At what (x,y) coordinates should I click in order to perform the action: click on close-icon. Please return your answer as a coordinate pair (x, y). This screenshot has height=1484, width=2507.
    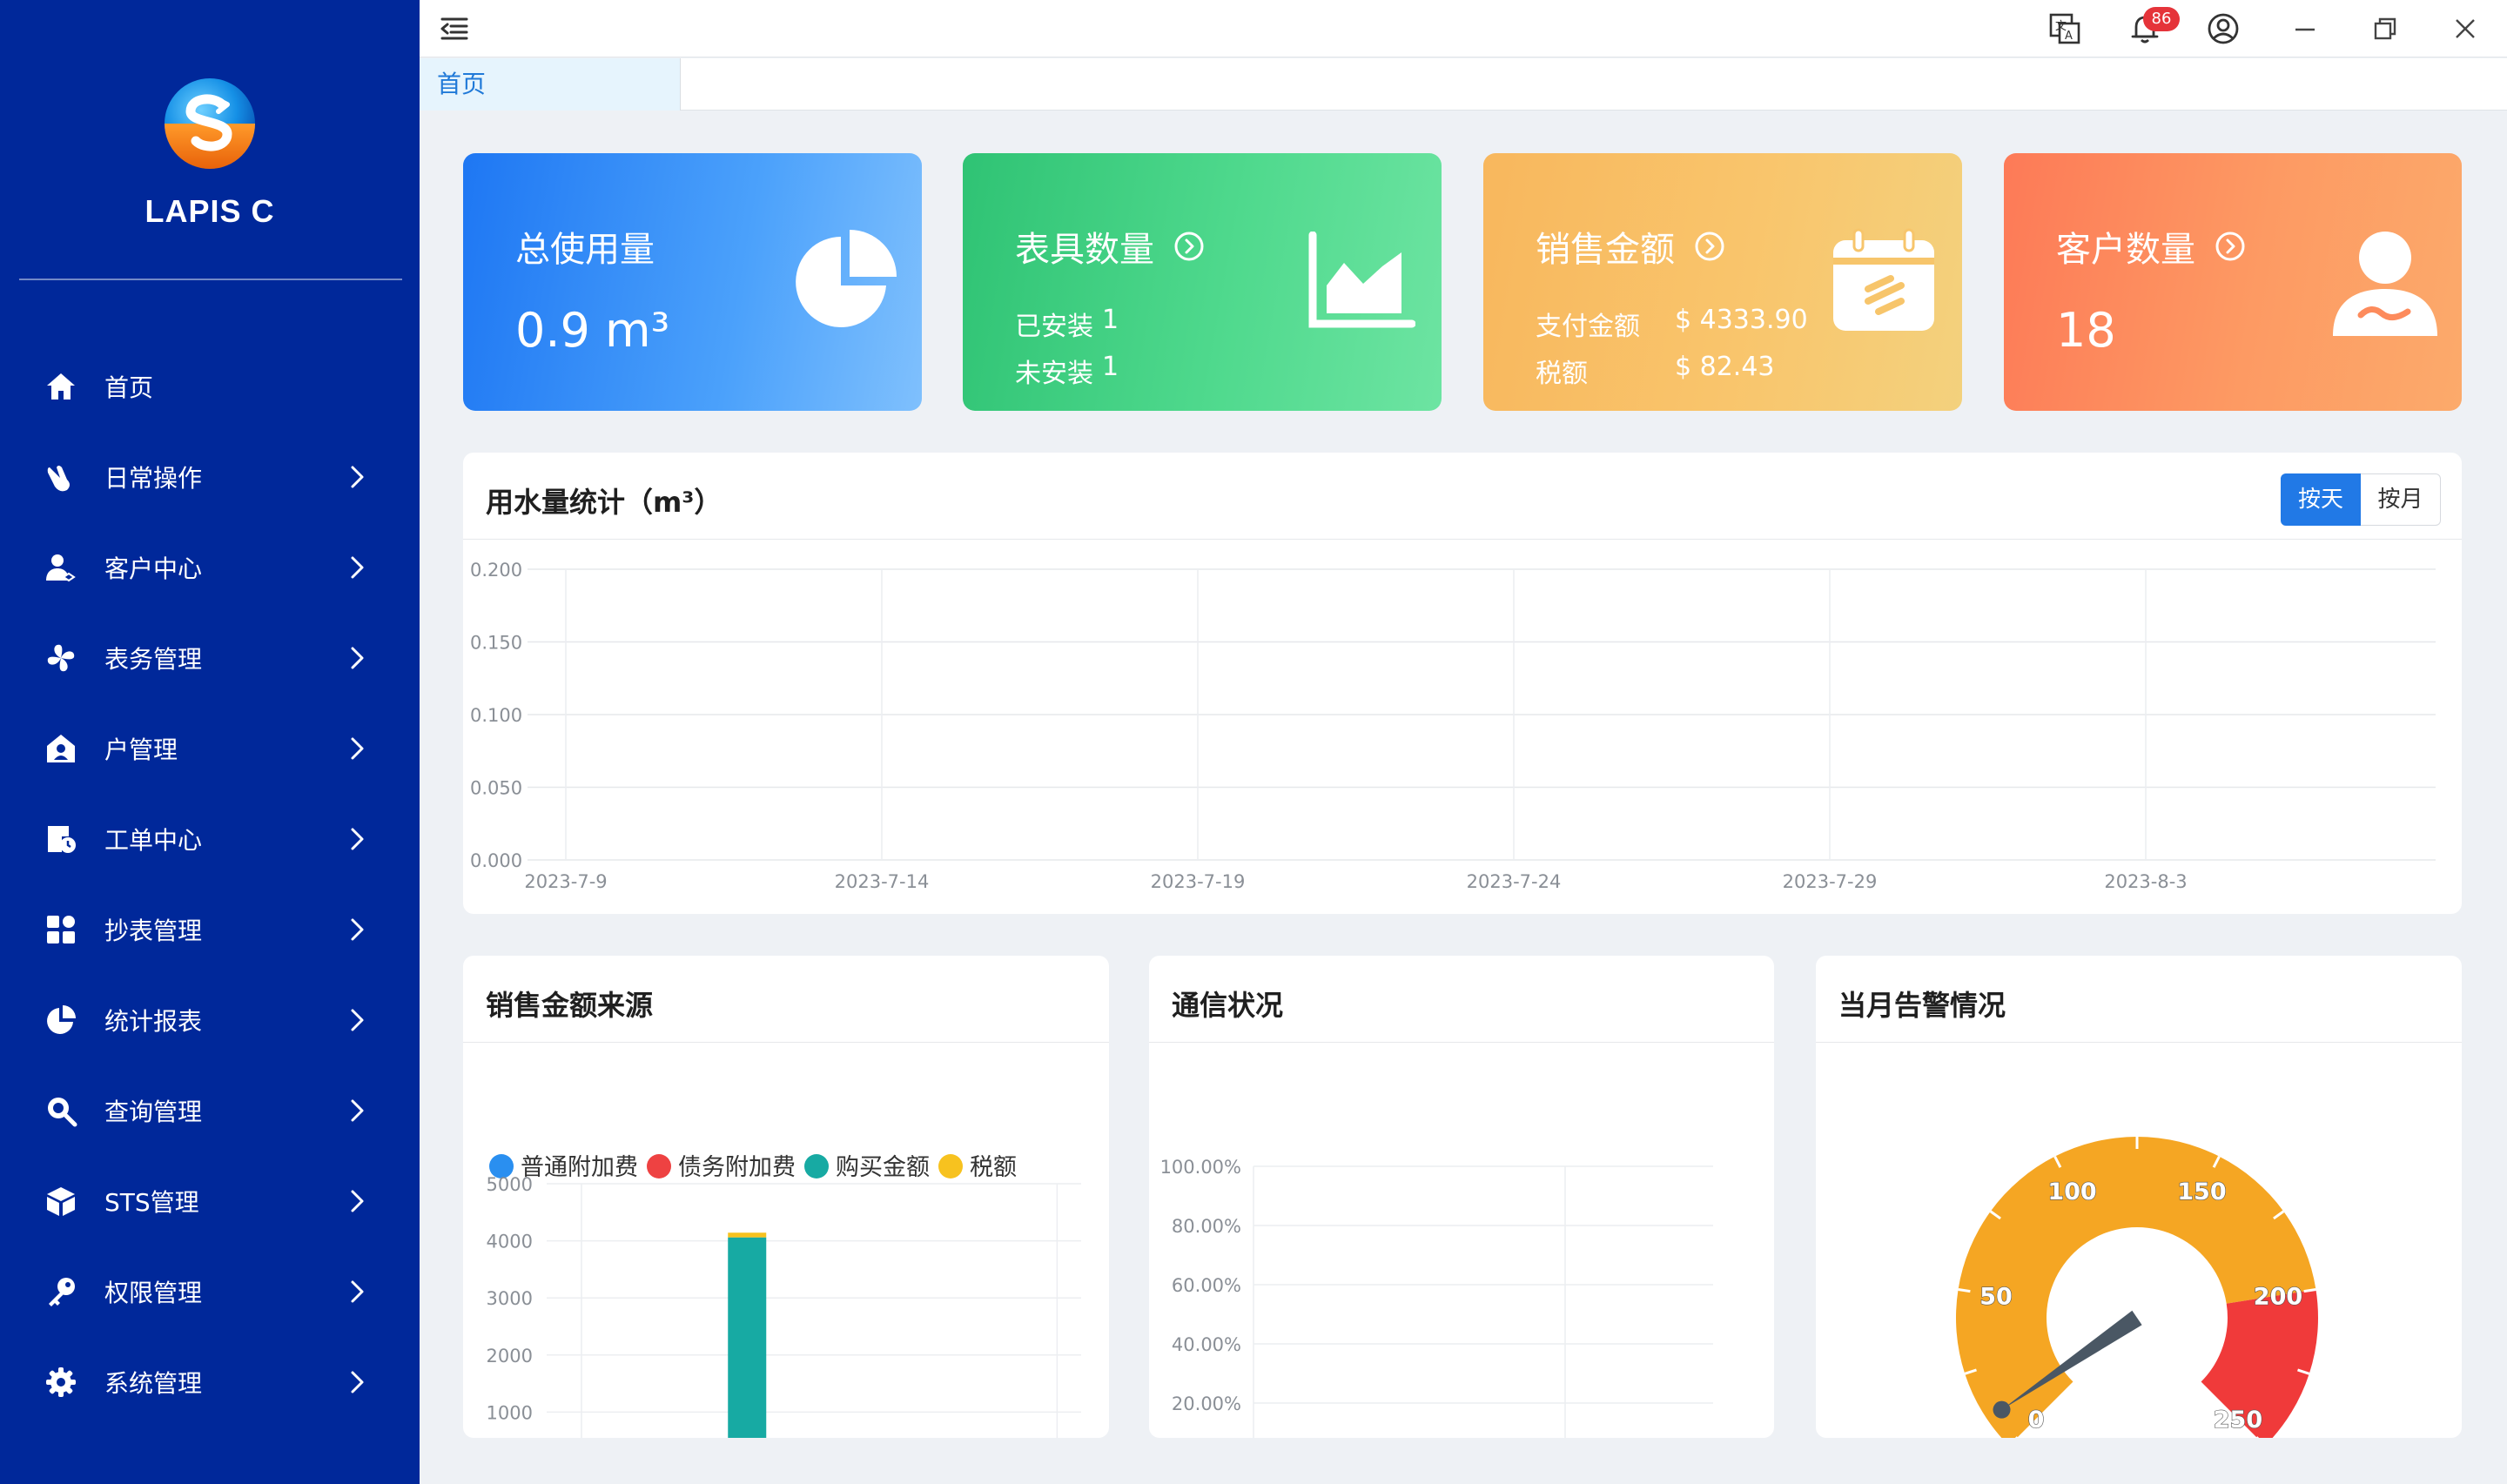
    Looking at the image, I should click on (2465, 28).